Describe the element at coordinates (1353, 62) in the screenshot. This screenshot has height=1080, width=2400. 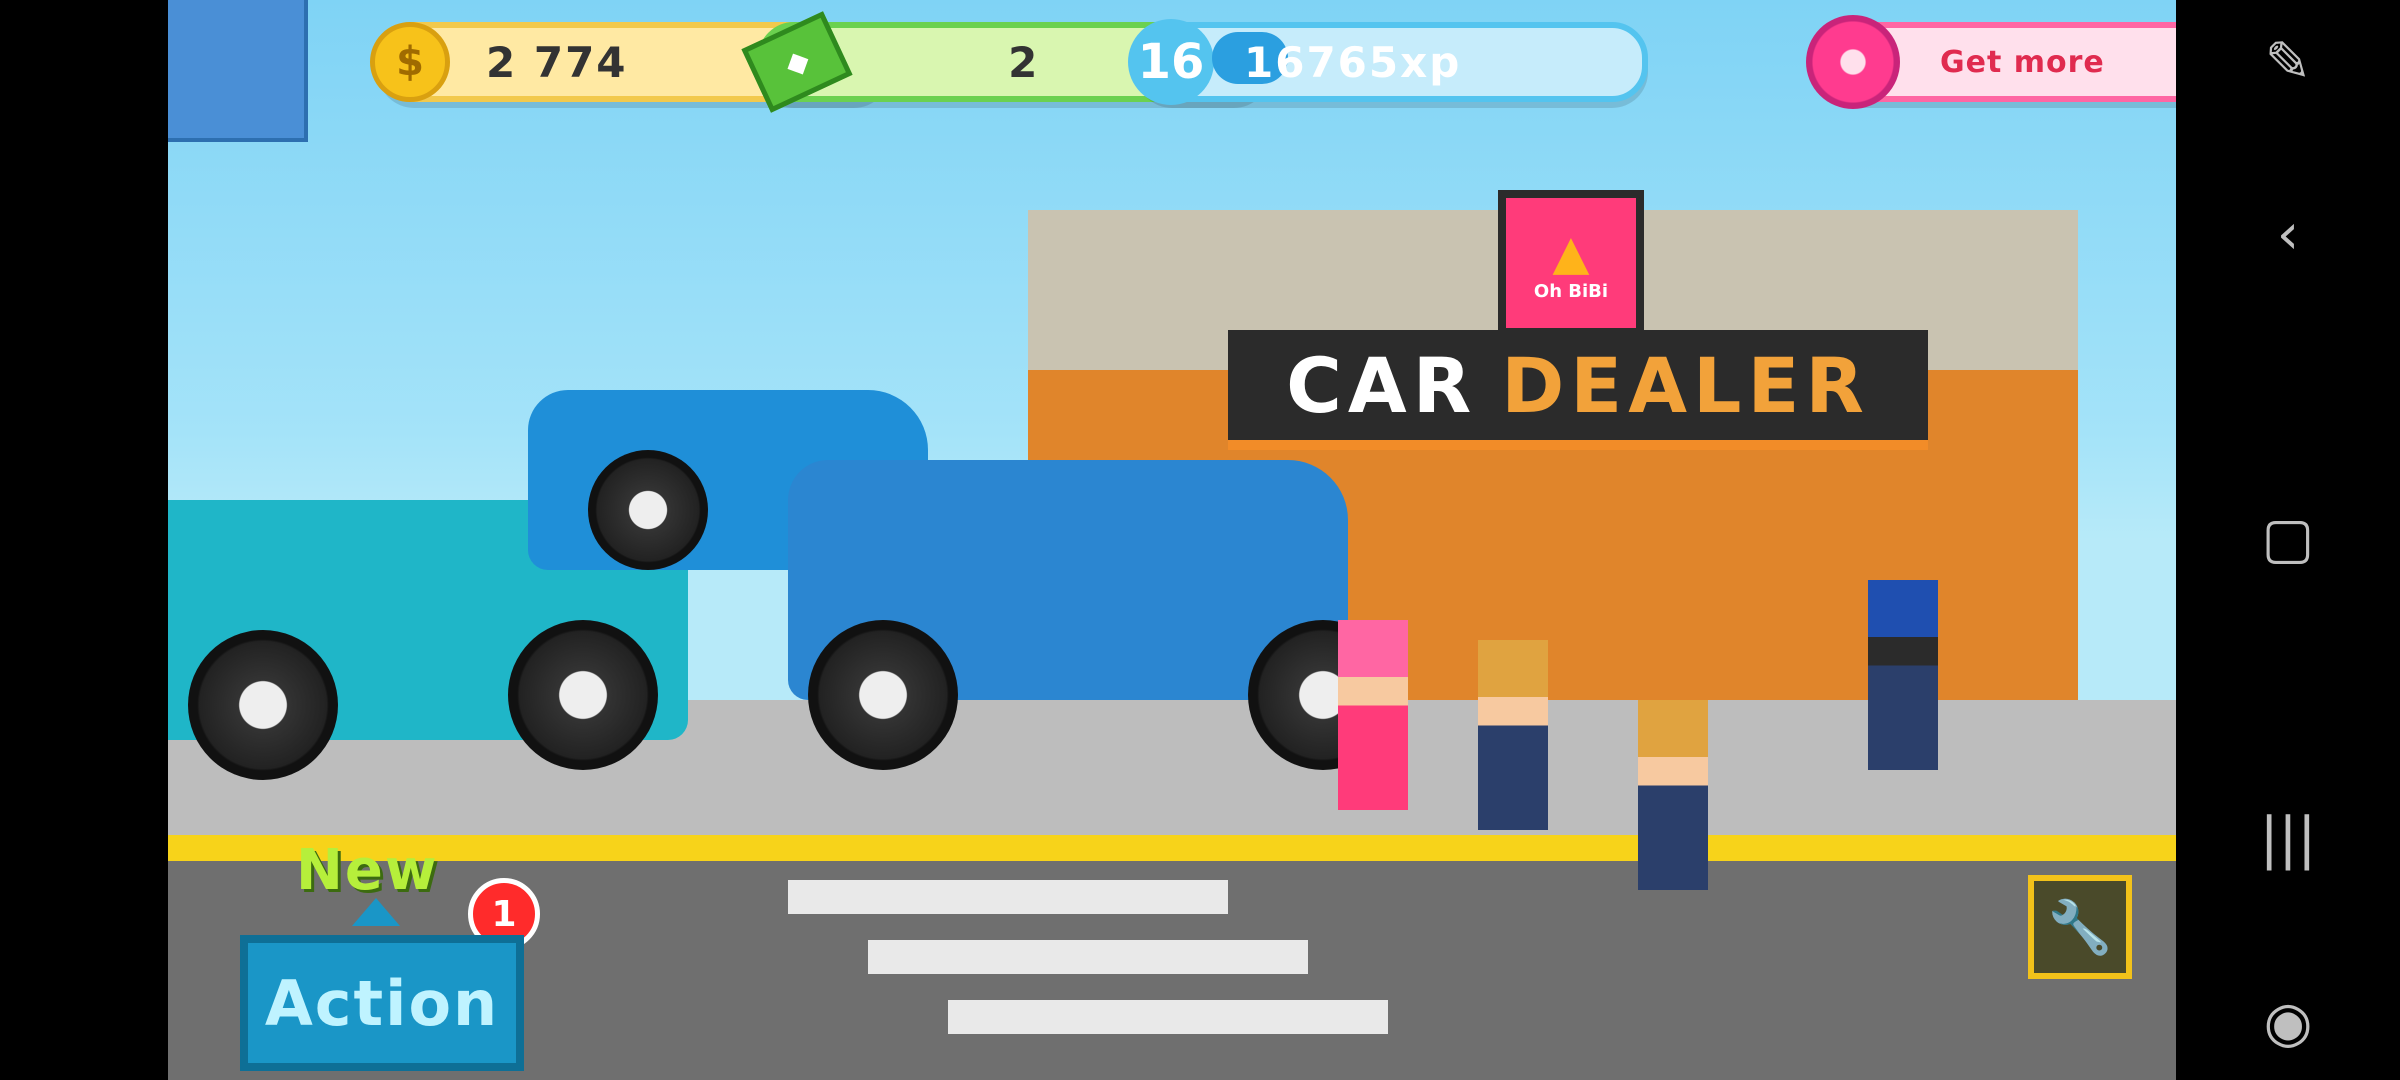
I see `xp-value: 16765xp` at that location.